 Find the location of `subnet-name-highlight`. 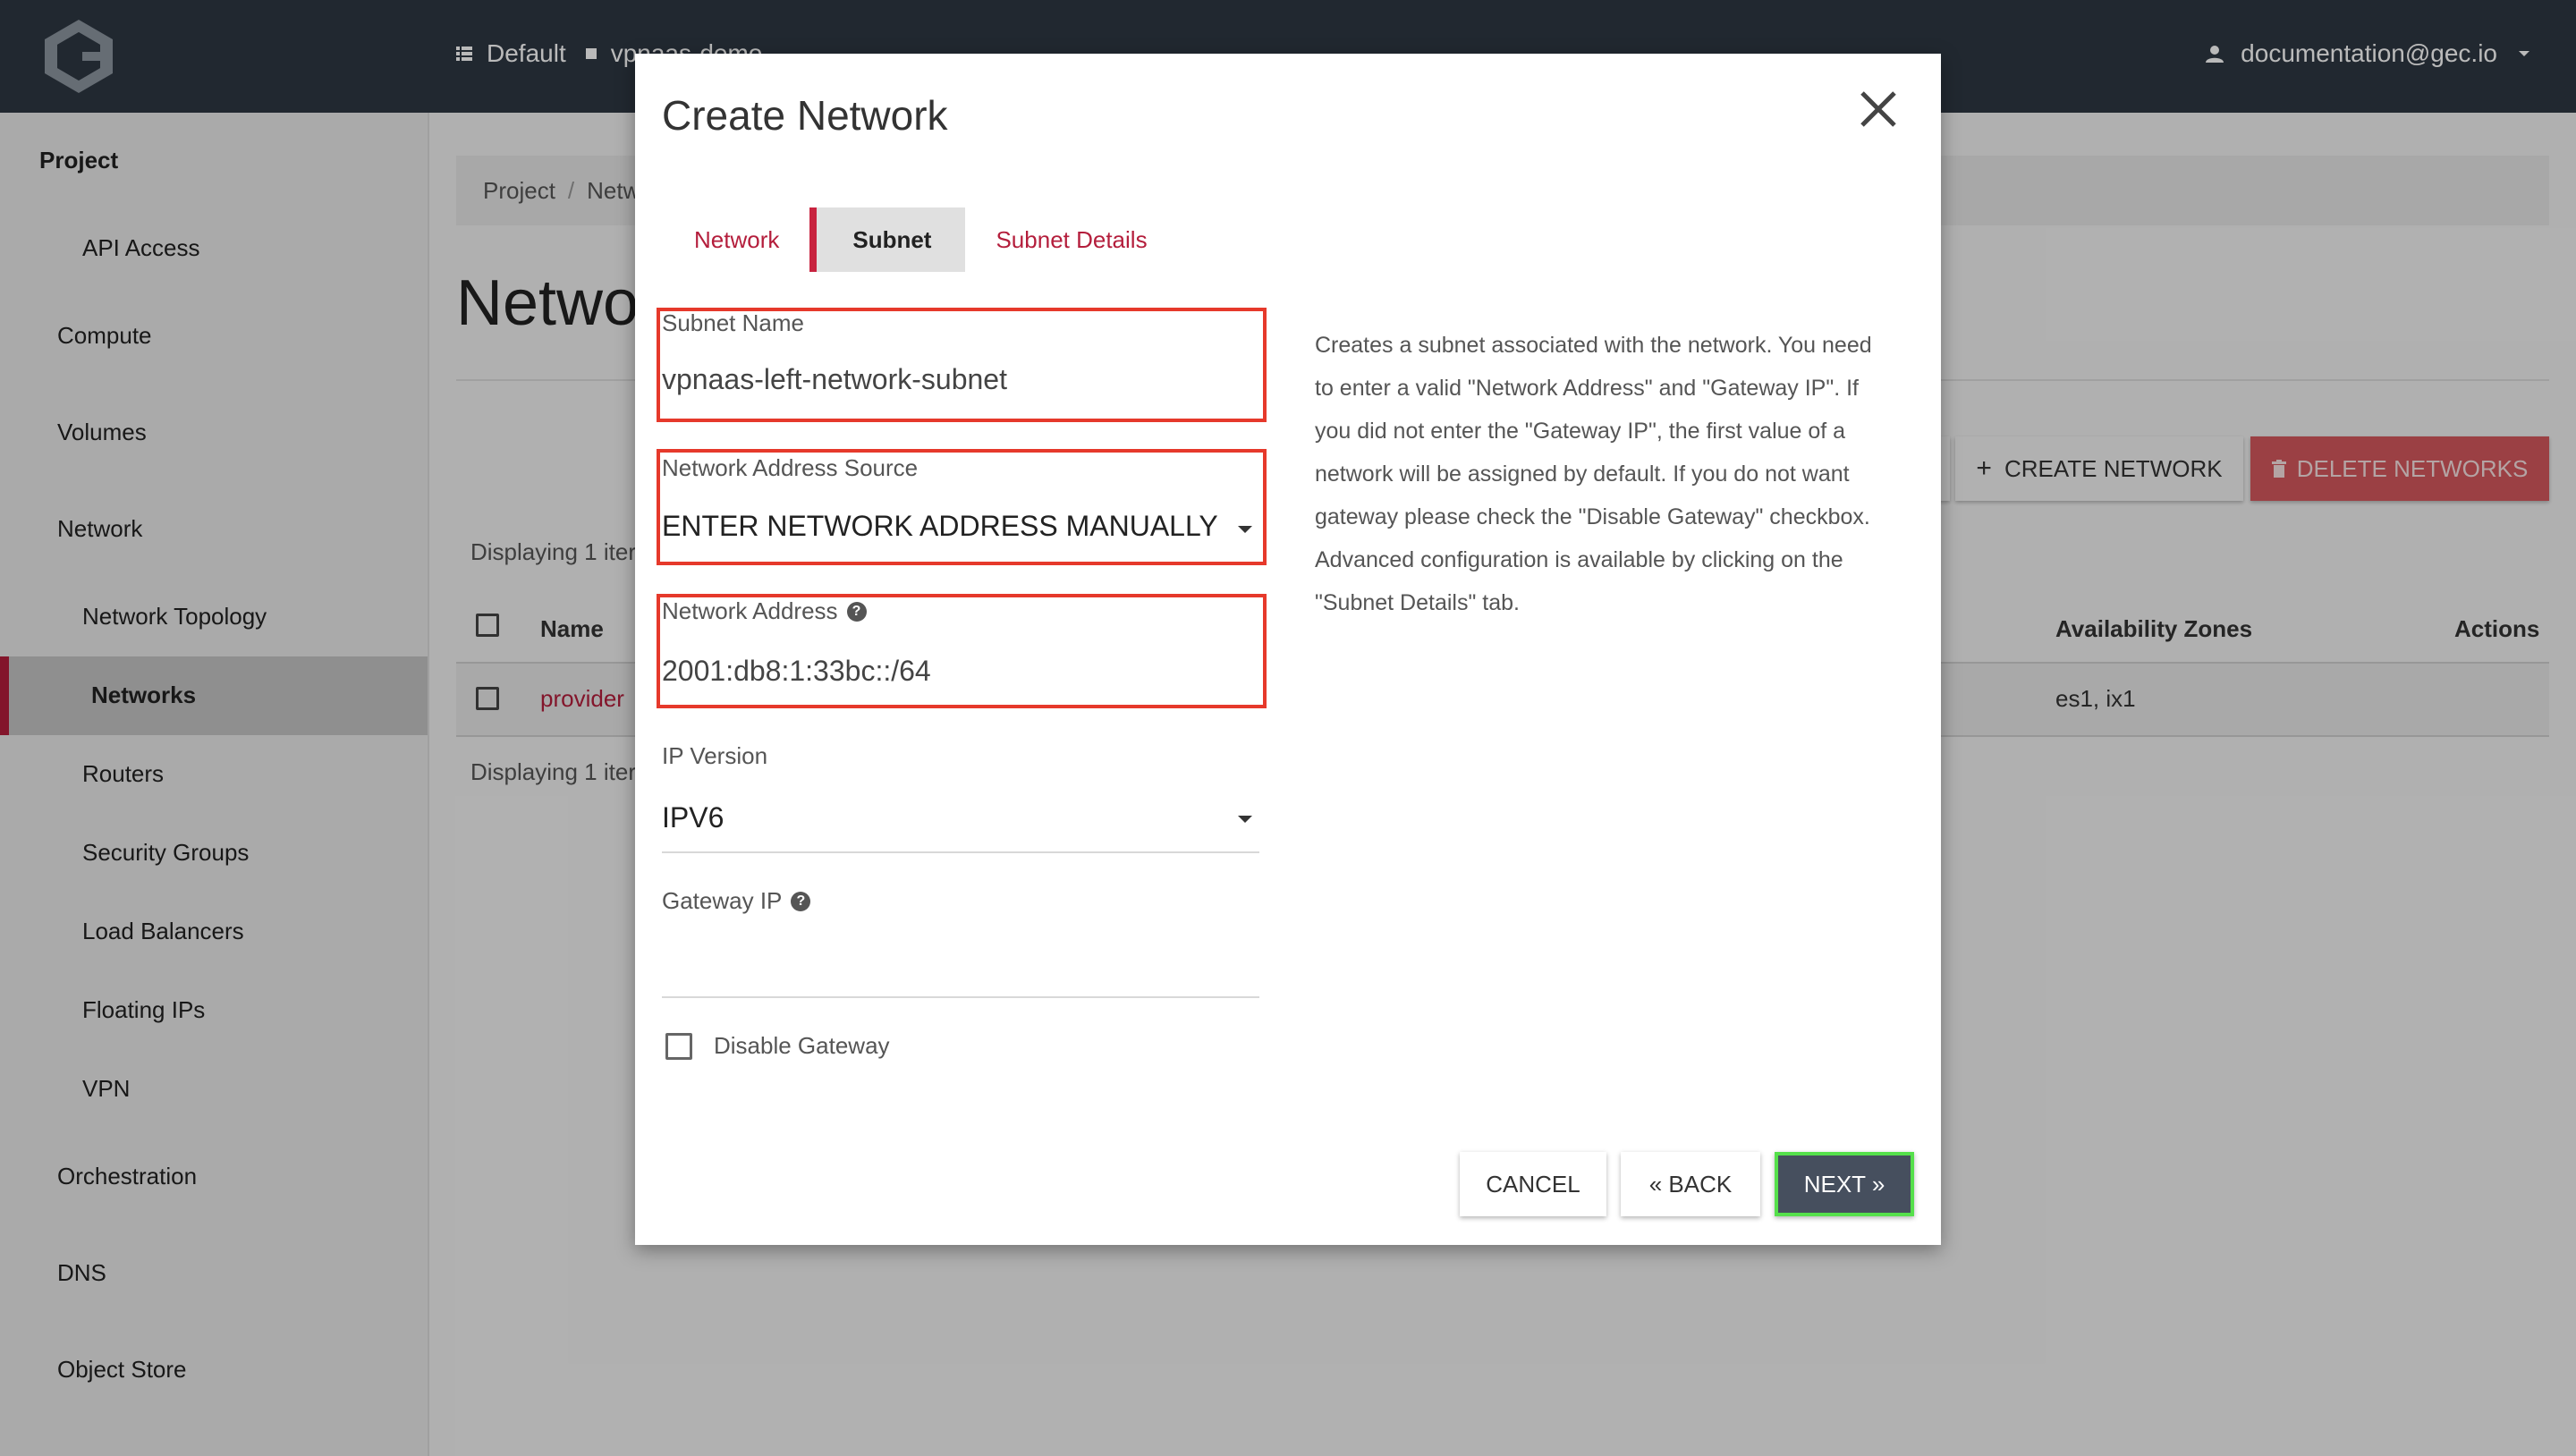

subnet-name-highlight is located at coordinates (962, 365).